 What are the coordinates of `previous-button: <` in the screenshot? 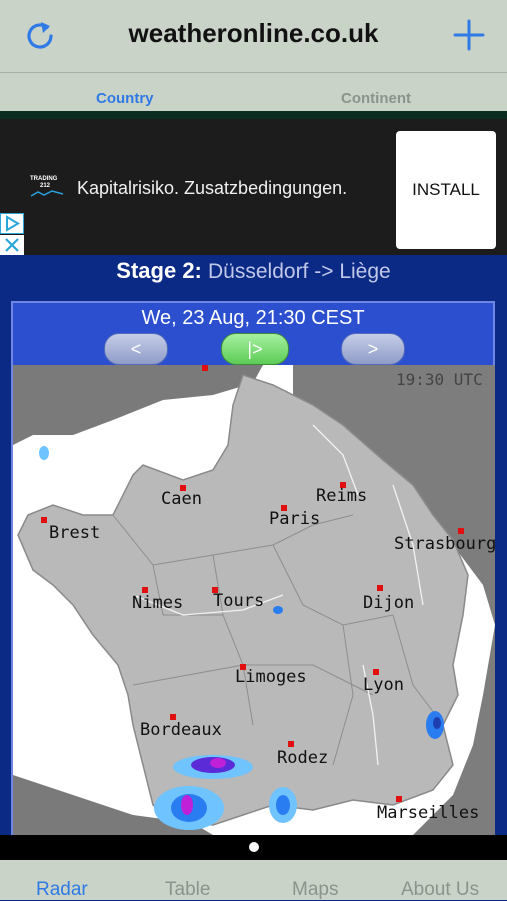 It's located at (136, 349).